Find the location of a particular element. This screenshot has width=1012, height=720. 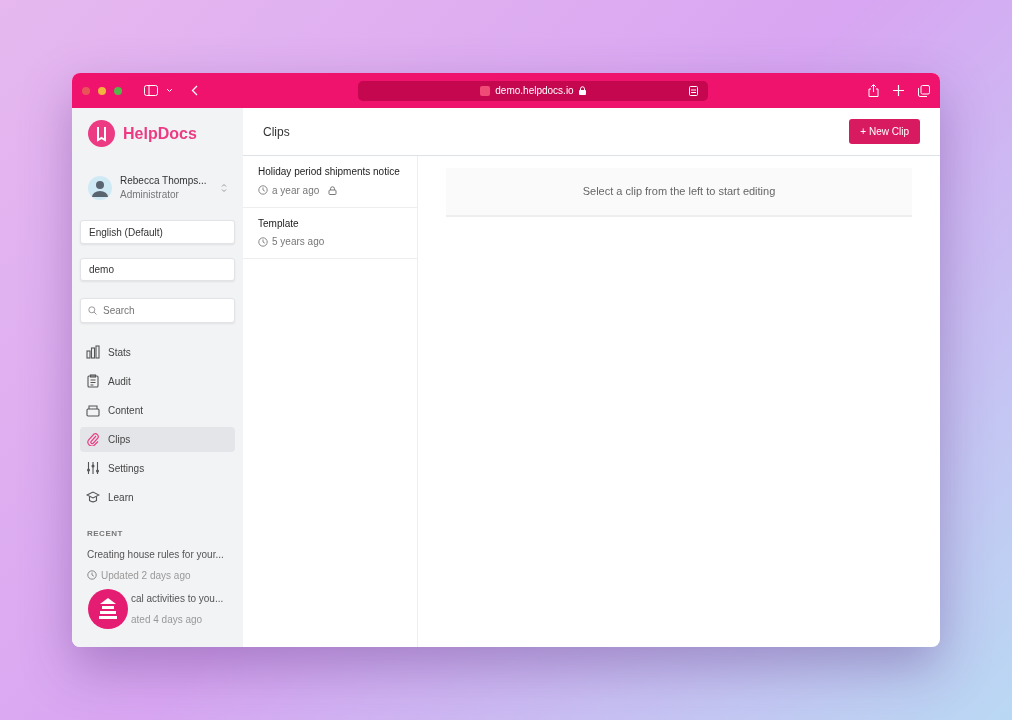

bar-chart-icon is located at coordinates (93, 352).